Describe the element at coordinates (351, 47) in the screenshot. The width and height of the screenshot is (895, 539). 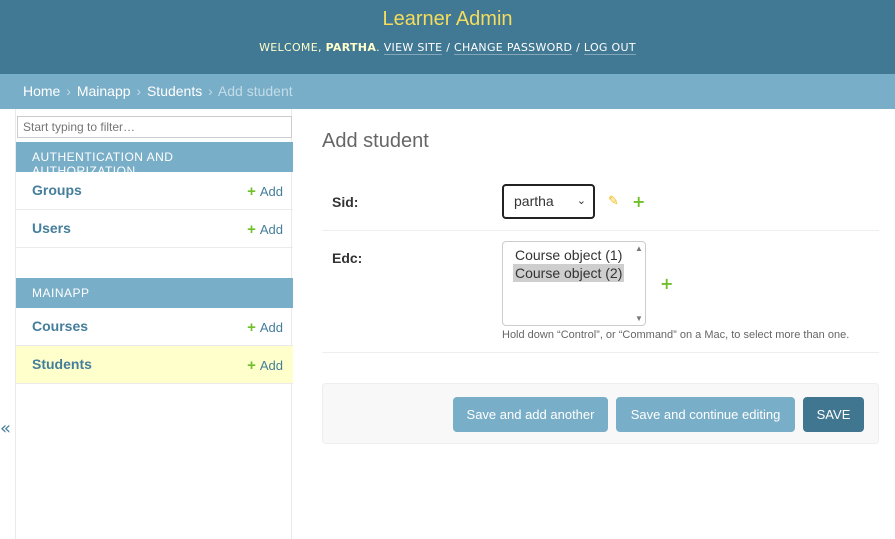
I see `username: partha` at that location.